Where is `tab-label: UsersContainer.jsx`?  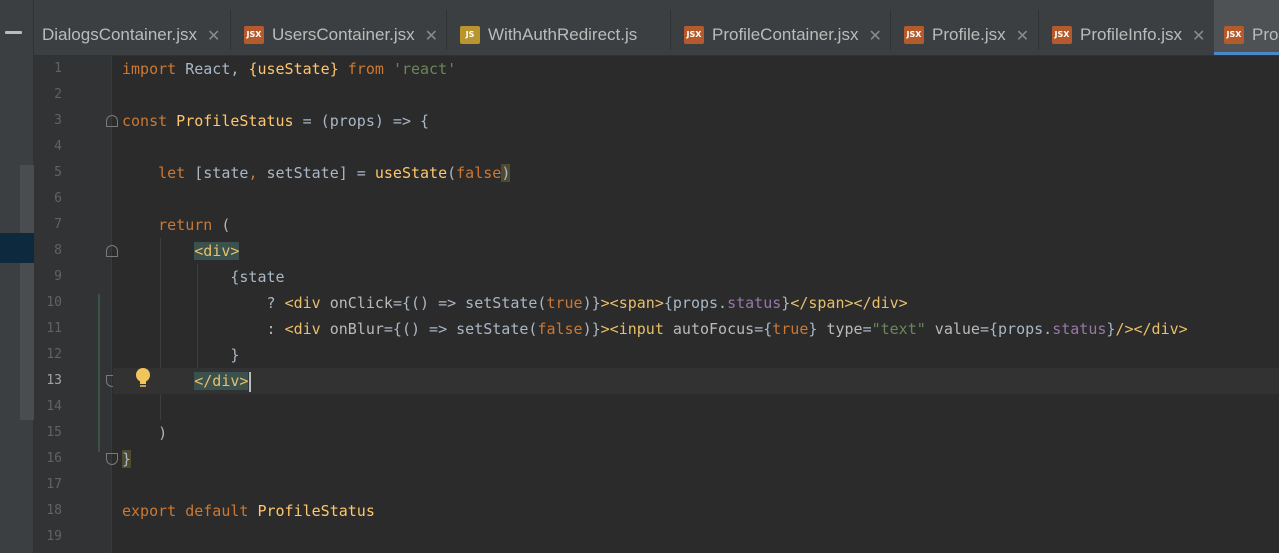 tab-label: UsersContainer.jsx is located at coordinates (343, 34).